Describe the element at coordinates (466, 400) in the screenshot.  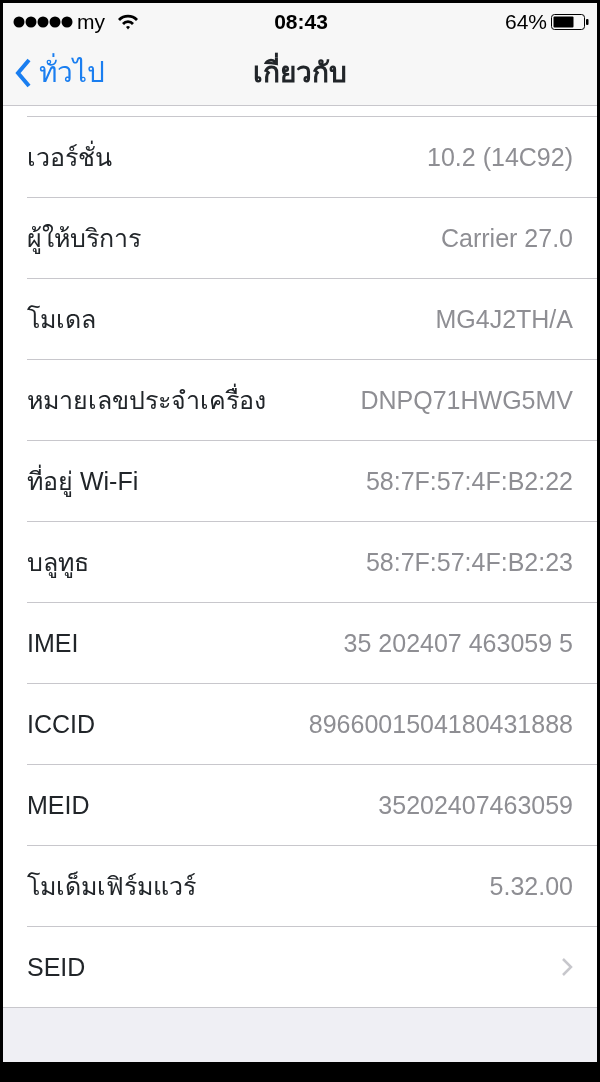
I see `row-value: DNPQ71HWG5MV` at that location.